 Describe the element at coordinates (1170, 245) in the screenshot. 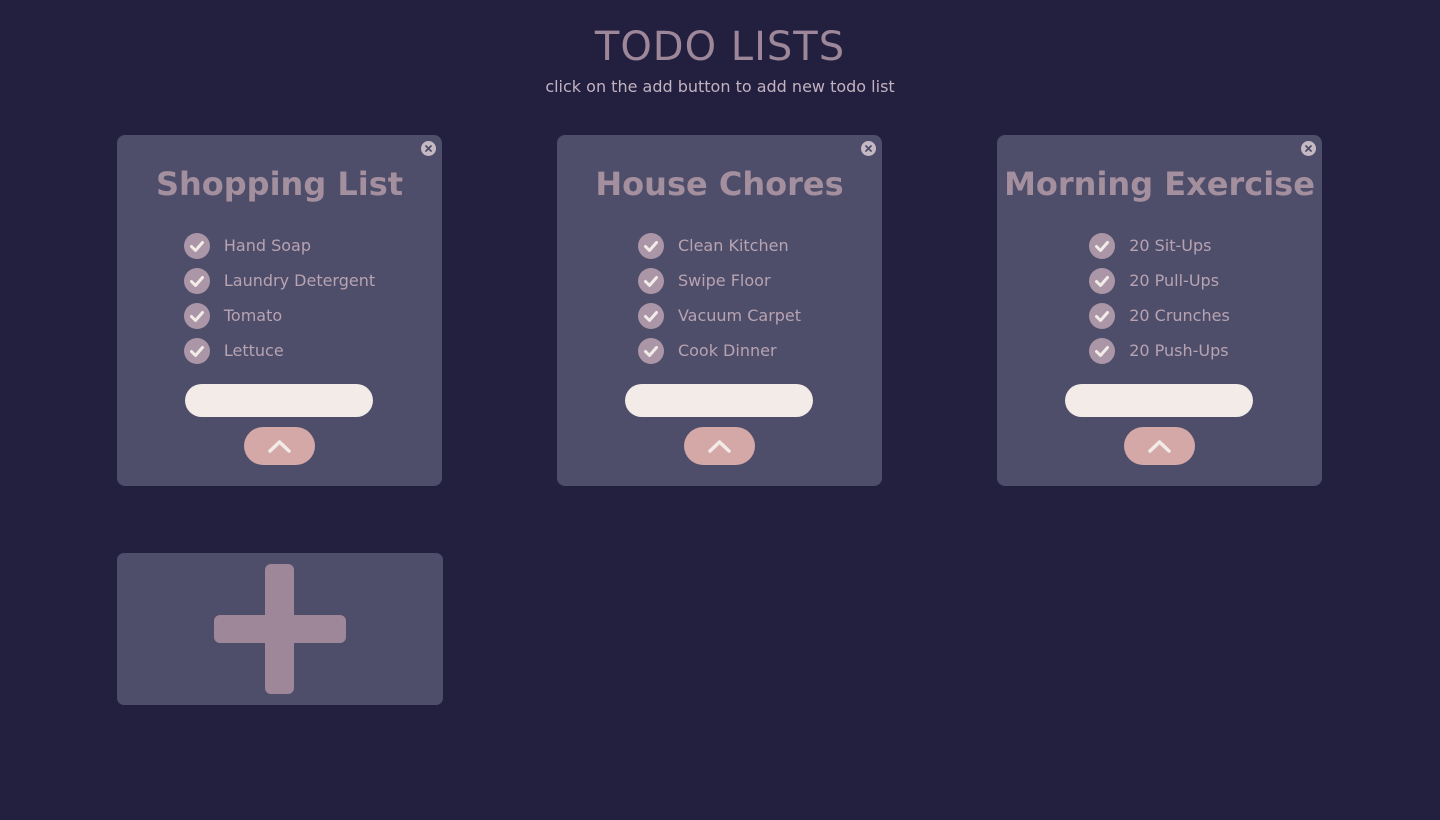

I see `todo-item-label: 20 Sit-Ups` at that location.